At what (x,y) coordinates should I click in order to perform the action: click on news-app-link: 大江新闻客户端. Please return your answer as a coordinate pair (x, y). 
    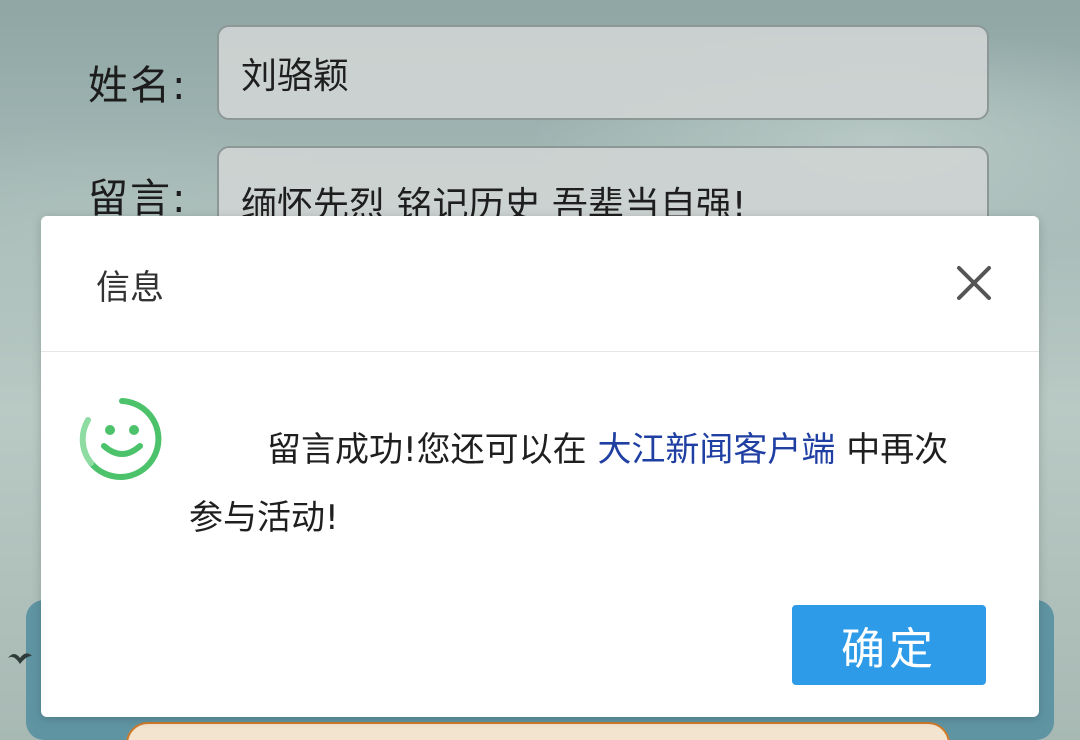
    Looking at the image, I should click on (716, 450).